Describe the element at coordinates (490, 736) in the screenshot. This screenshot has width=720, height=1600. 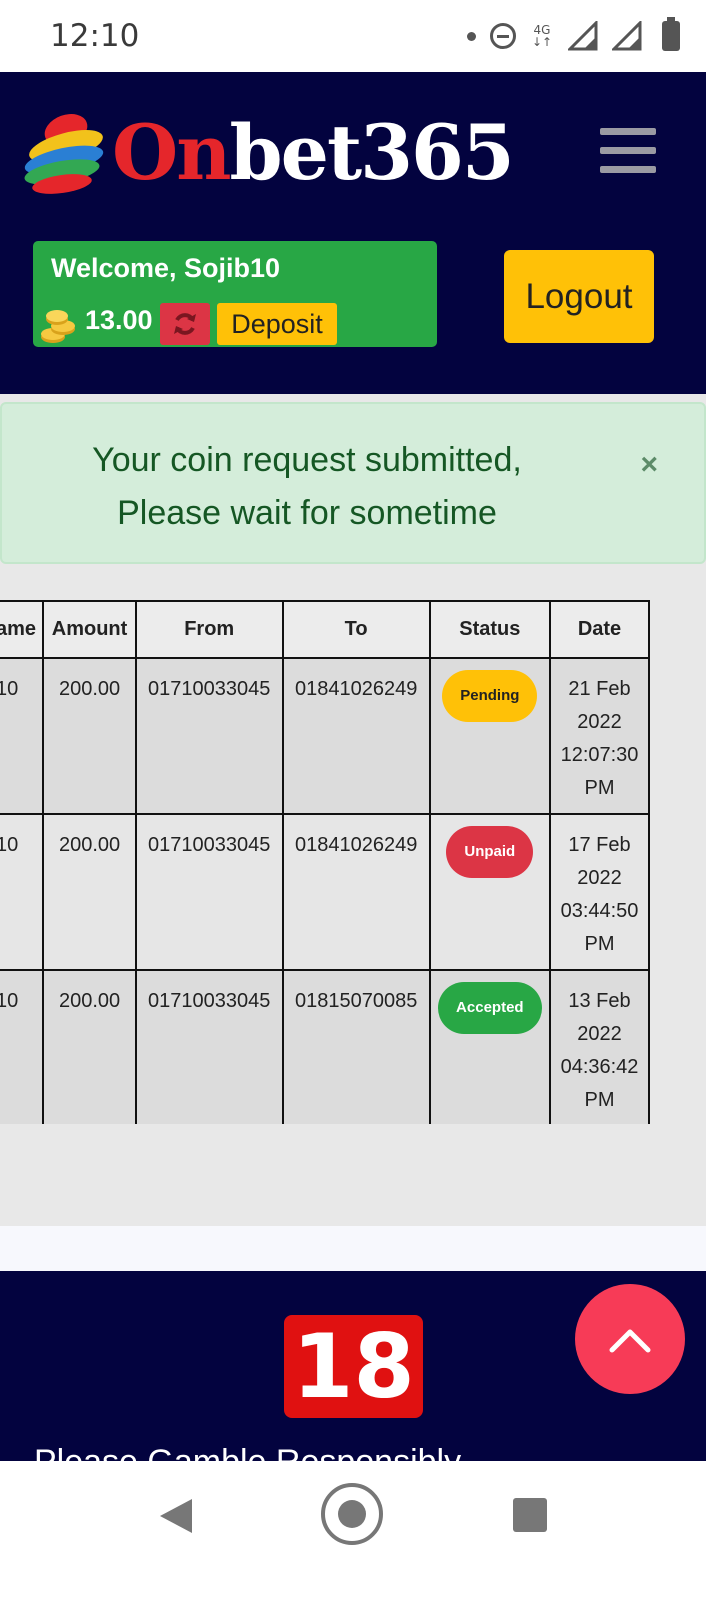
I see `cell-status: Pending` at that location.